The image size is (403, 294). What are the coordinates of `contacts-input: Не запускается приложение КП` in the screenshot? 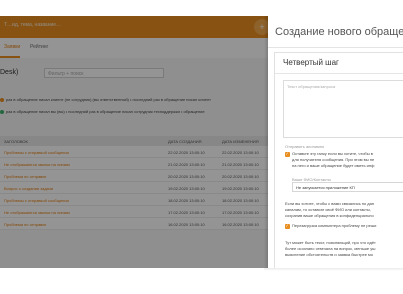 It's located at (347, 187).